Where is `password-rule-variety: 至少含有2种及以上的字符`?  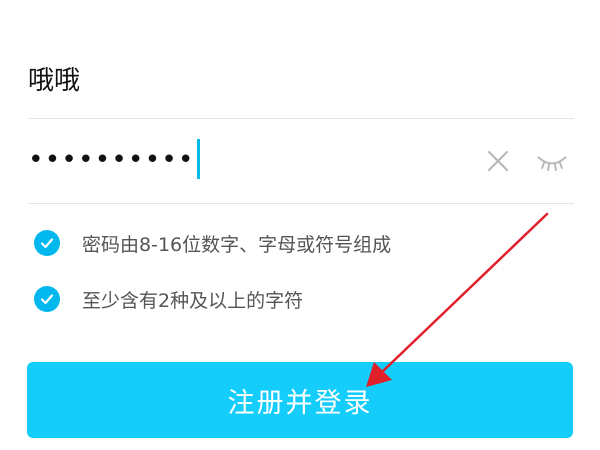
password-rule-variety: 至少含有2种及以上的字符 is located at coordinates (168, 299).